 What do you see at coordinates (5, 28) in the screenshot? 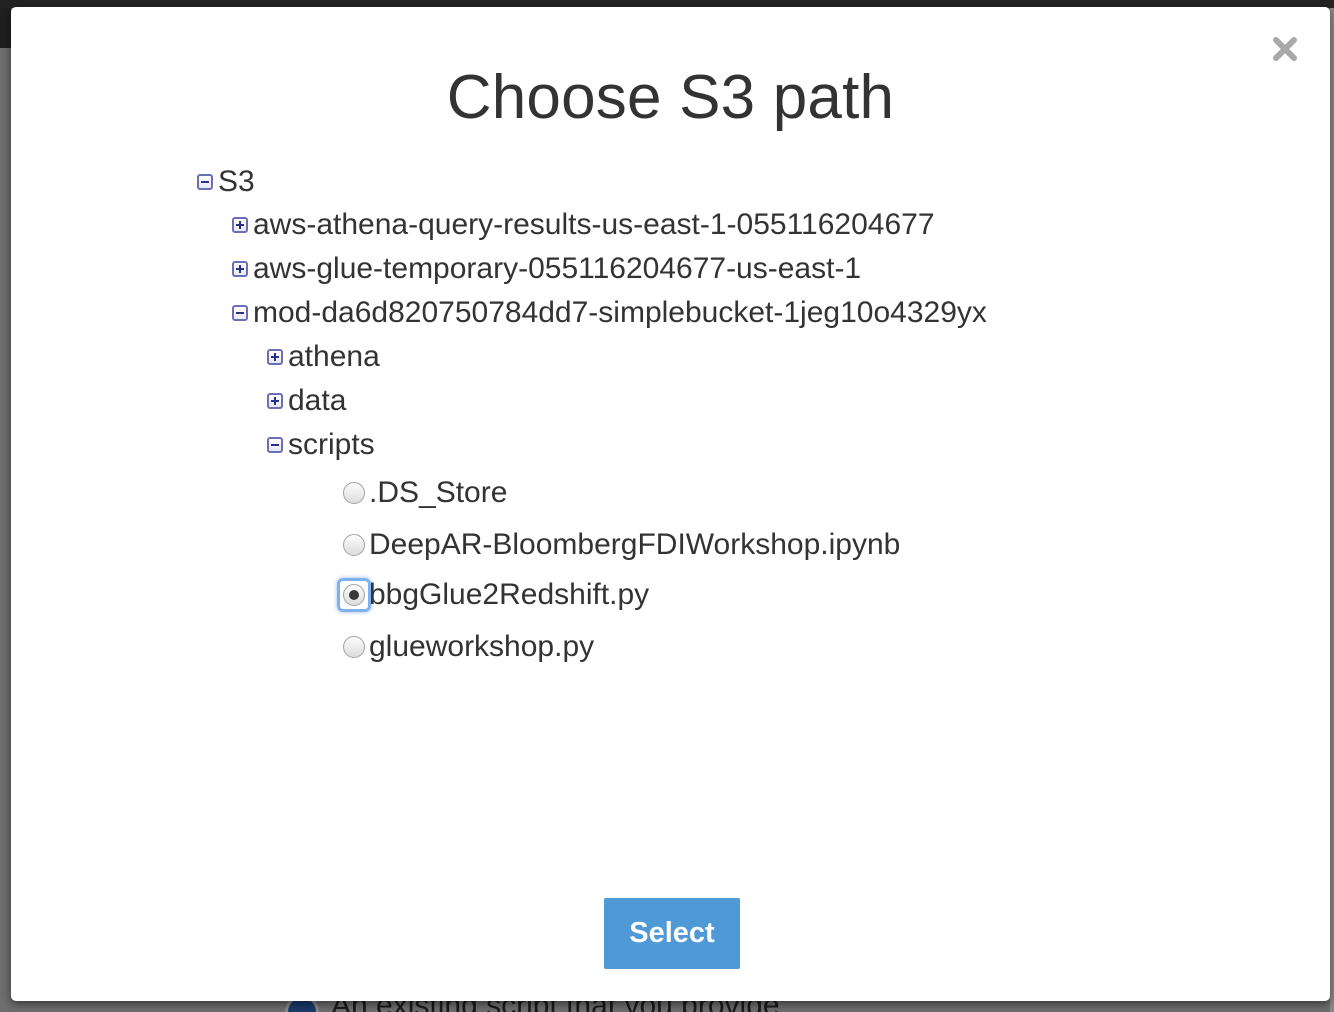
I see `backdrop-edge` at bounding box center [5, 28].